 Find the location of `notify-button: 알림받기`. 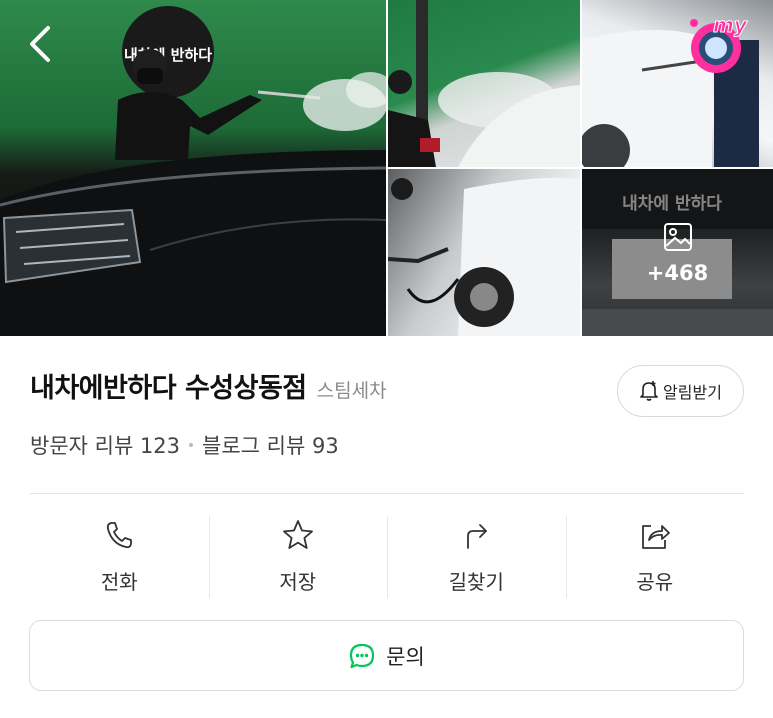

notify-button: 알림받기 is located at coordinates (680, 391).